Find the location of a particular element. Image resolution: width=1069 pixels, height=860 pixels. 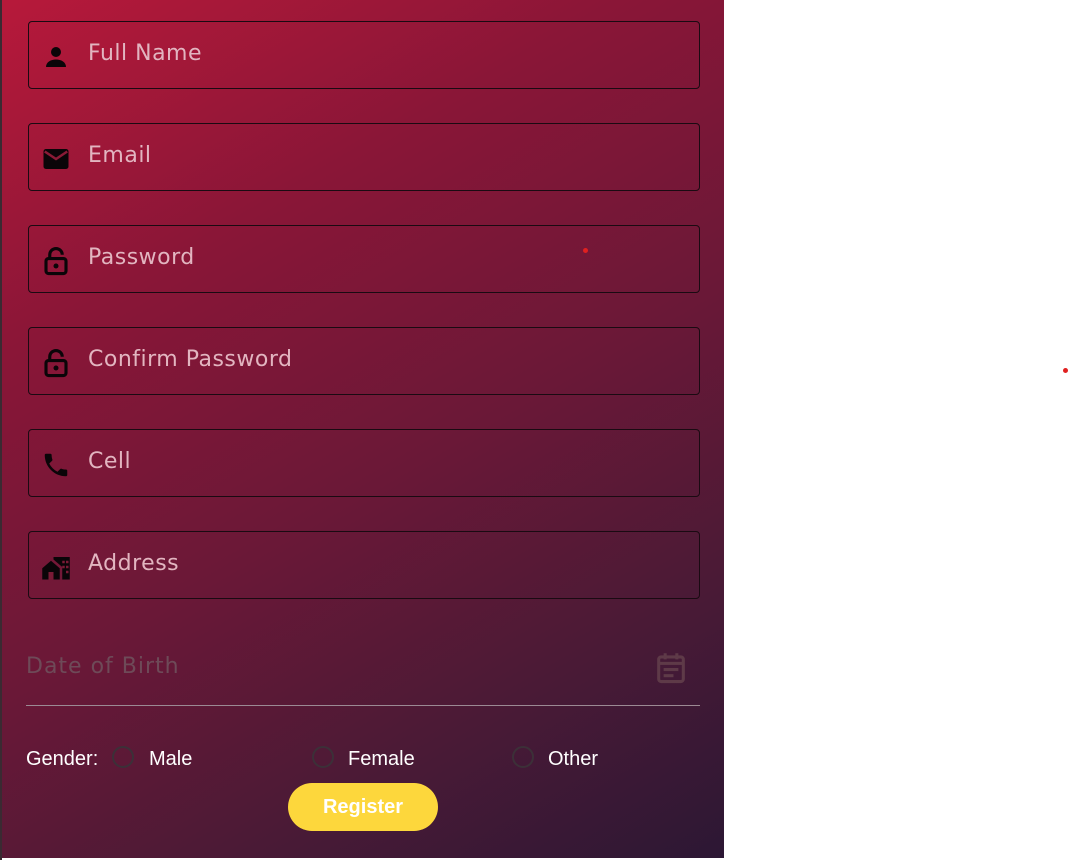

password-placeholder: Password is located at coordinates (141, 257).